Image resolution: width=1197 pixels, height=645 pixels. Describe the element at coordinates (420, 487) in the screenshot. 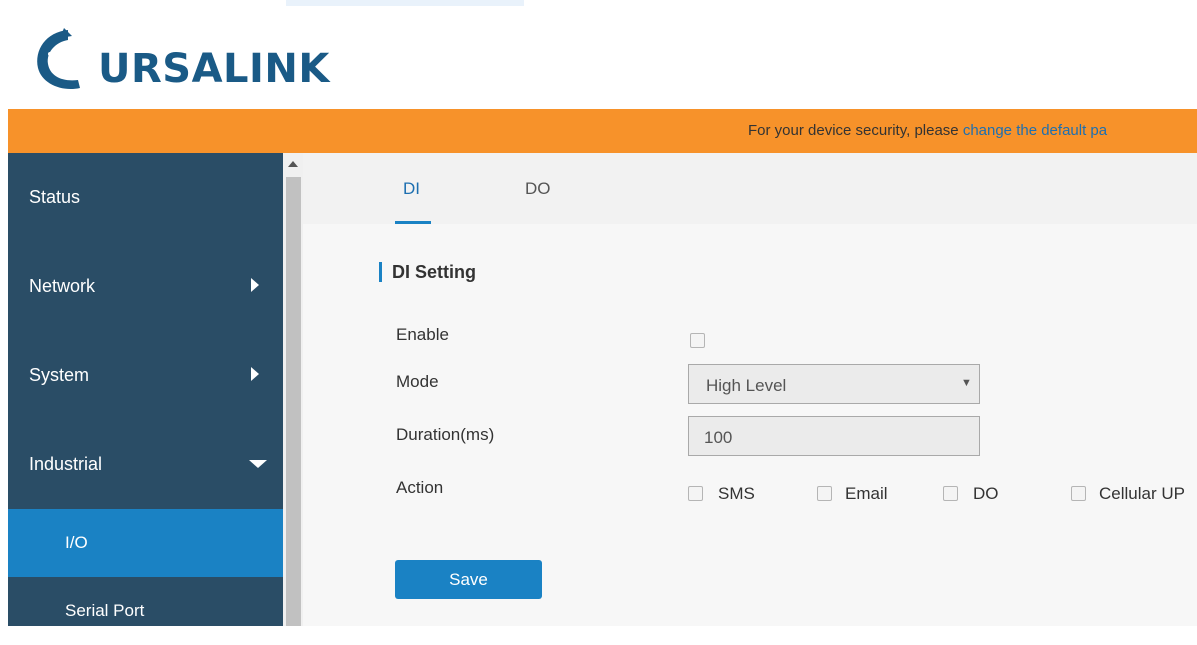

I see `action-label: Action` at that location.